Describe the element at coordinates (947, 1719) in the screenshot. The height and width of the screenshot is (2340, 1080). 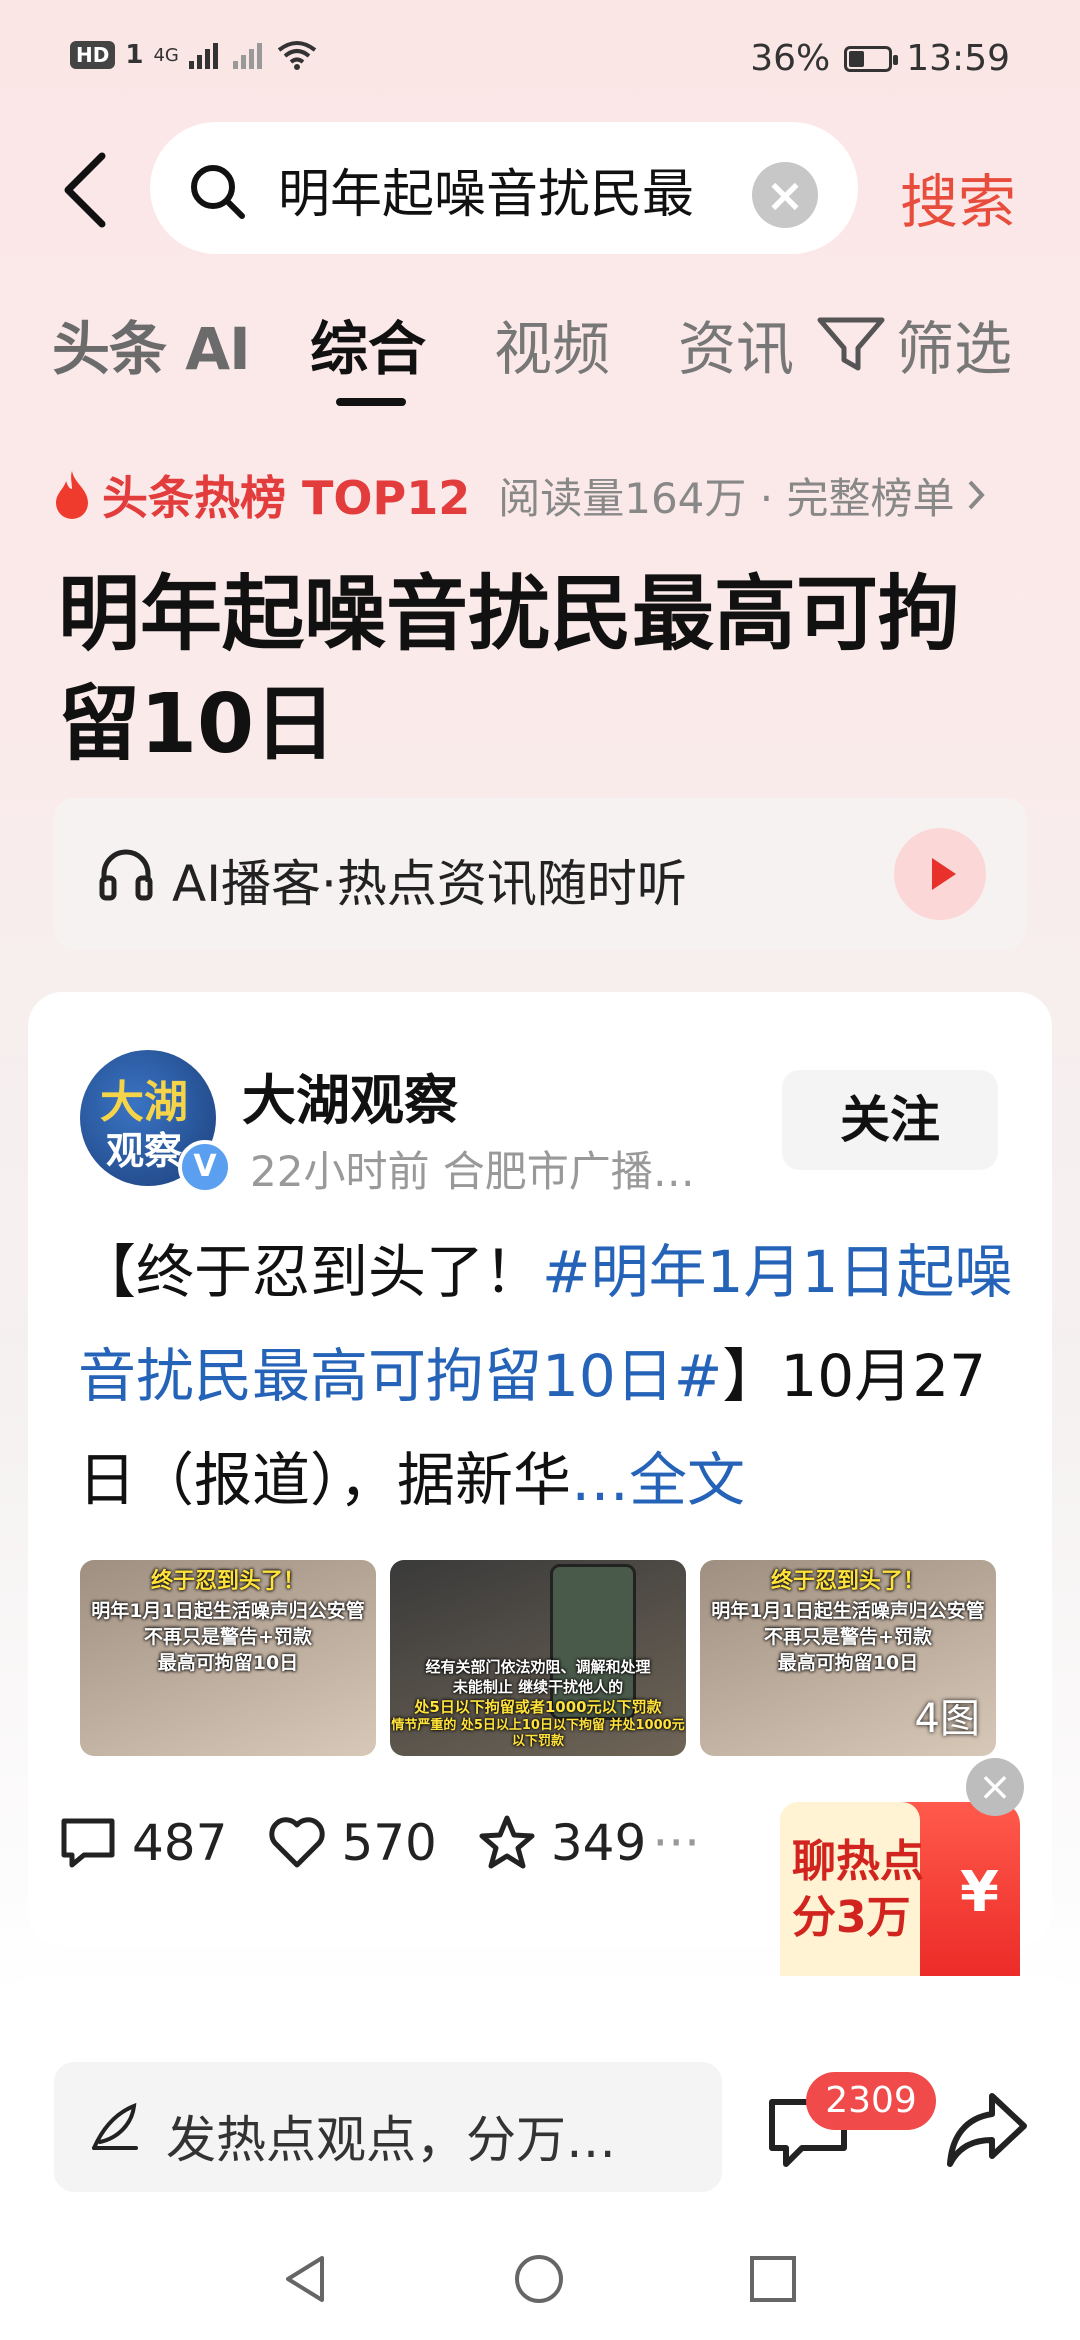
I see `image-count: 4图` at that location.